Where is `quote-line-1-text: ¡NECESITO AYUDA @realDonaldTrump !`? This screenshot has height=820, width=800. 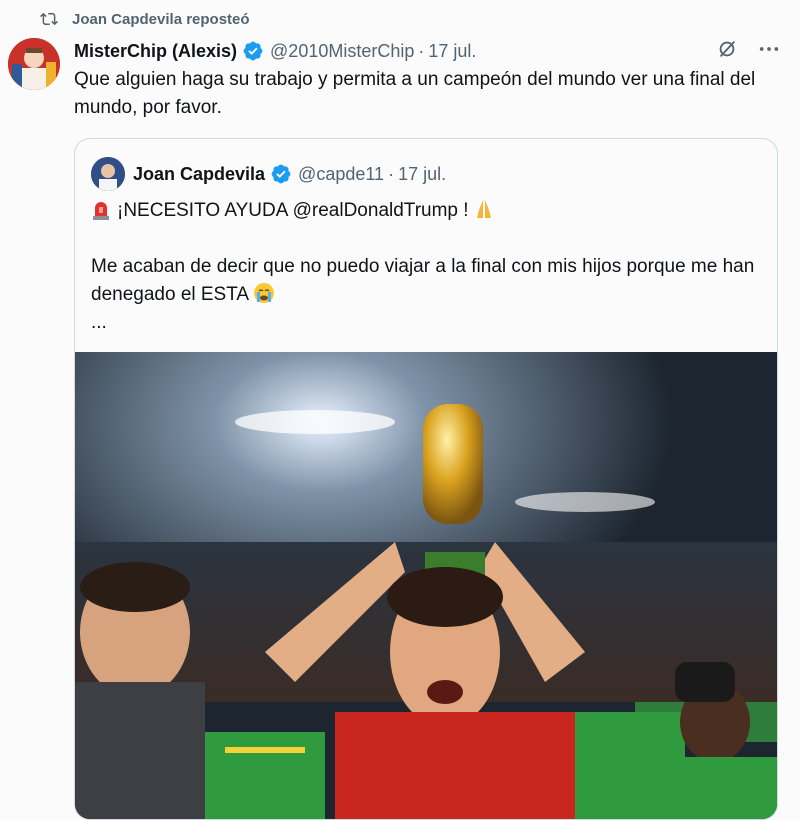 quote-line-1-text: ¡NECESITO AYUDA @realDonaldTrump ! is located at coordinates (293, 210).